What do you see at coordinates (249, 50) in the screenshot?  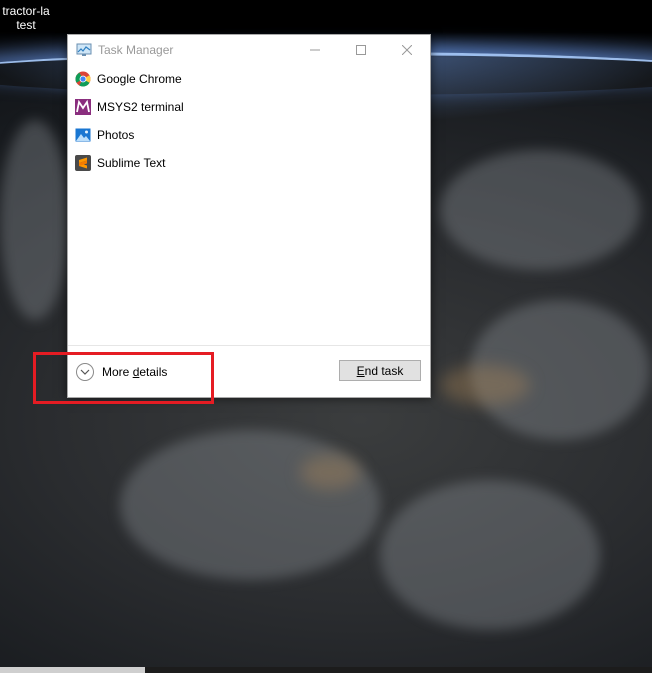 I see `title-bar: Task Manager` at bounding box center [249, 50].